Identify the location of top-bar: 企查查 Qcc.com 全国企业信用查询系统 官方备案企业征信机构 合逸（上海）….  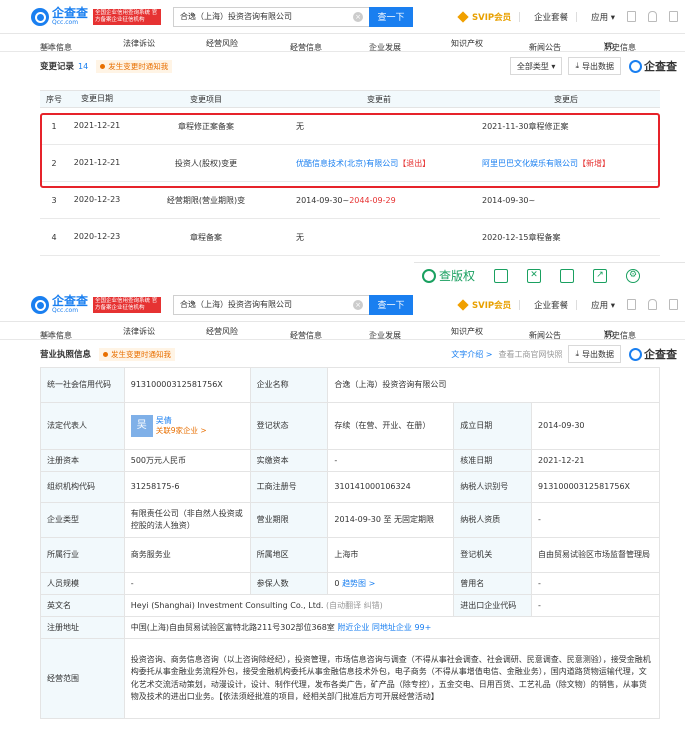
(342, 17).